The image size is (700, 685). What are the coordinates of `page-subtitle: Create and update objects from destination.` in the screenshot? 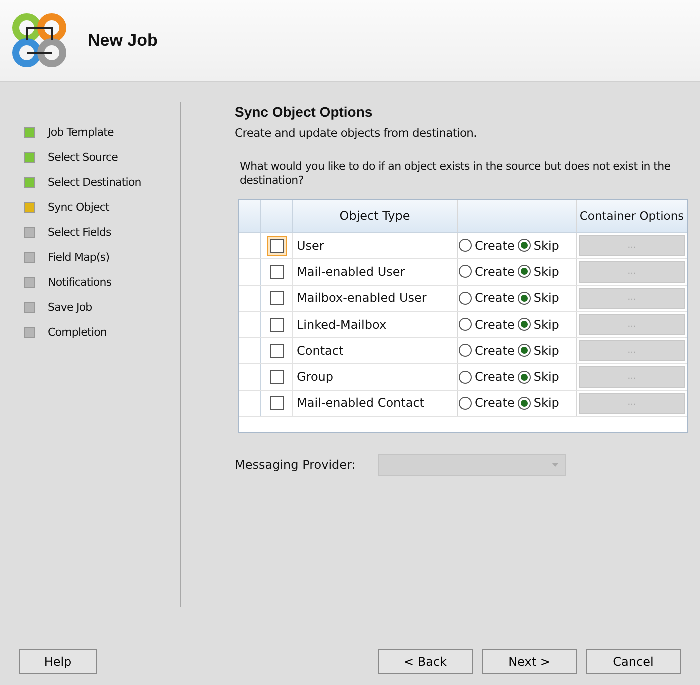 It's located at (356, 133).